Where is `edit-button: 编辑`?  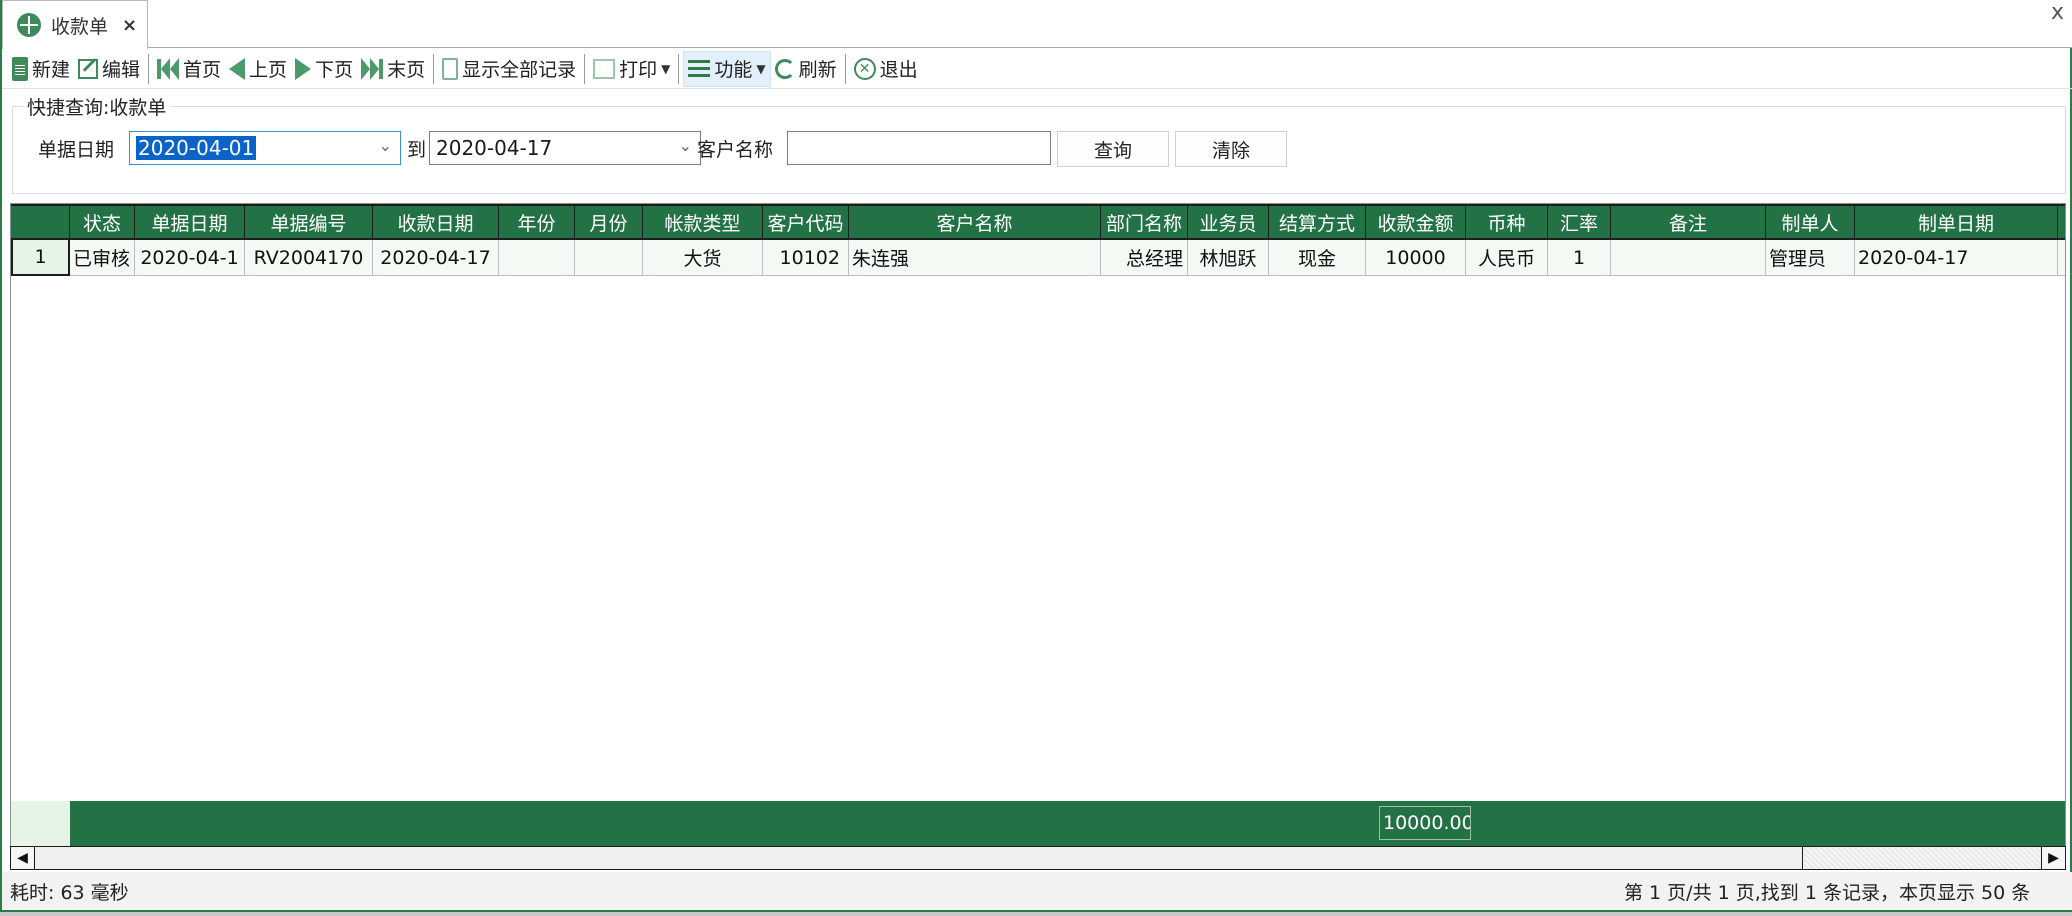 edit-button: 编辑 is located at coordinates (109, 69).